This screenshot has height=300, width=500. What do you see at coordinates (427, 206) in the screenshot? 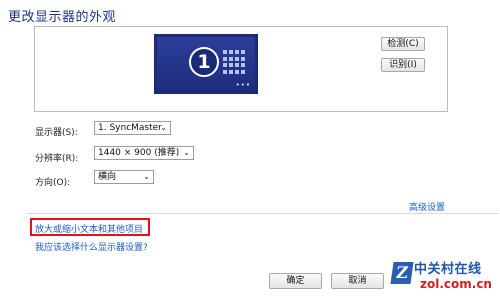
I see `advanced-settings-link: 高级设置` at bounding box center [427, 206].